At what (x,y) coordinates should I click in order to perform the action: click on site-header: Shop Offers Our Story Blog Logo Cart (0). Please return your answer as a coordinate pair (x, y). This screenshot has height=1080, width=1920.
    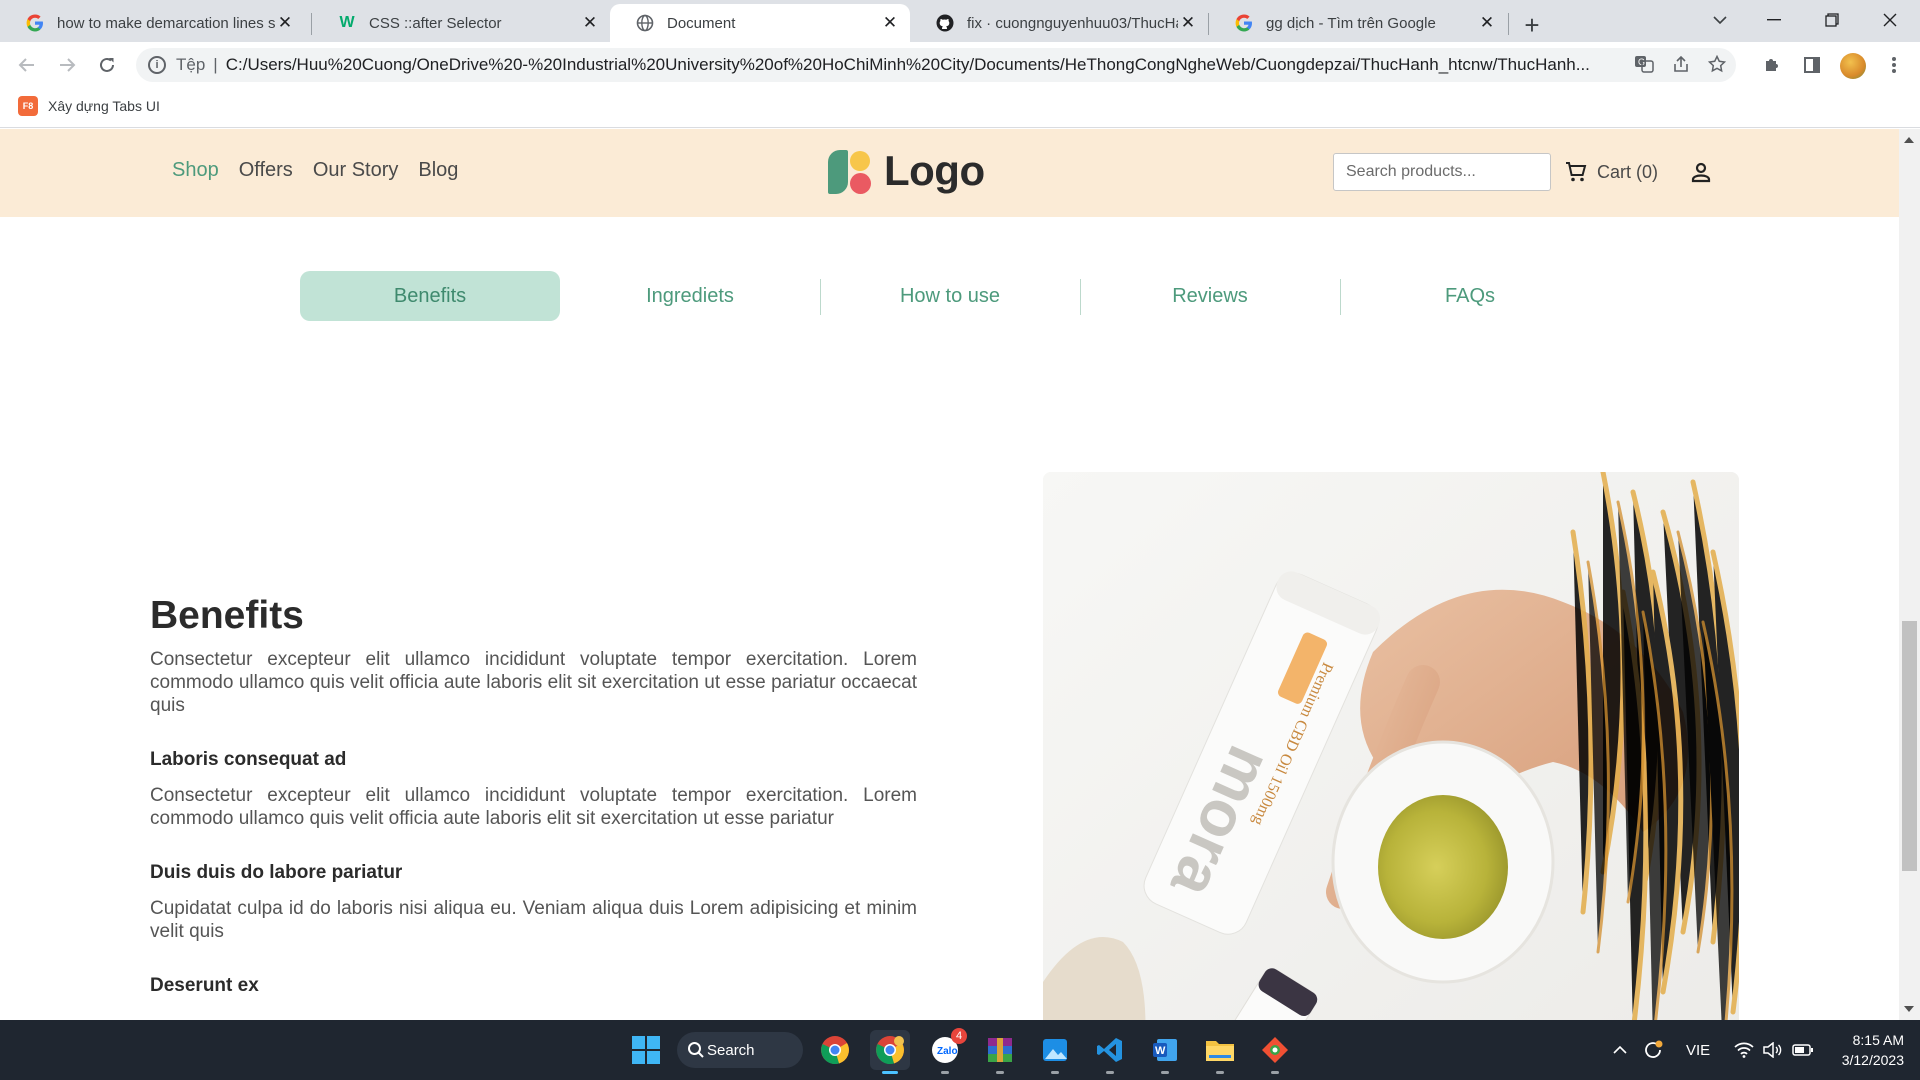
    Looking at the image, I should click on (949, 173).